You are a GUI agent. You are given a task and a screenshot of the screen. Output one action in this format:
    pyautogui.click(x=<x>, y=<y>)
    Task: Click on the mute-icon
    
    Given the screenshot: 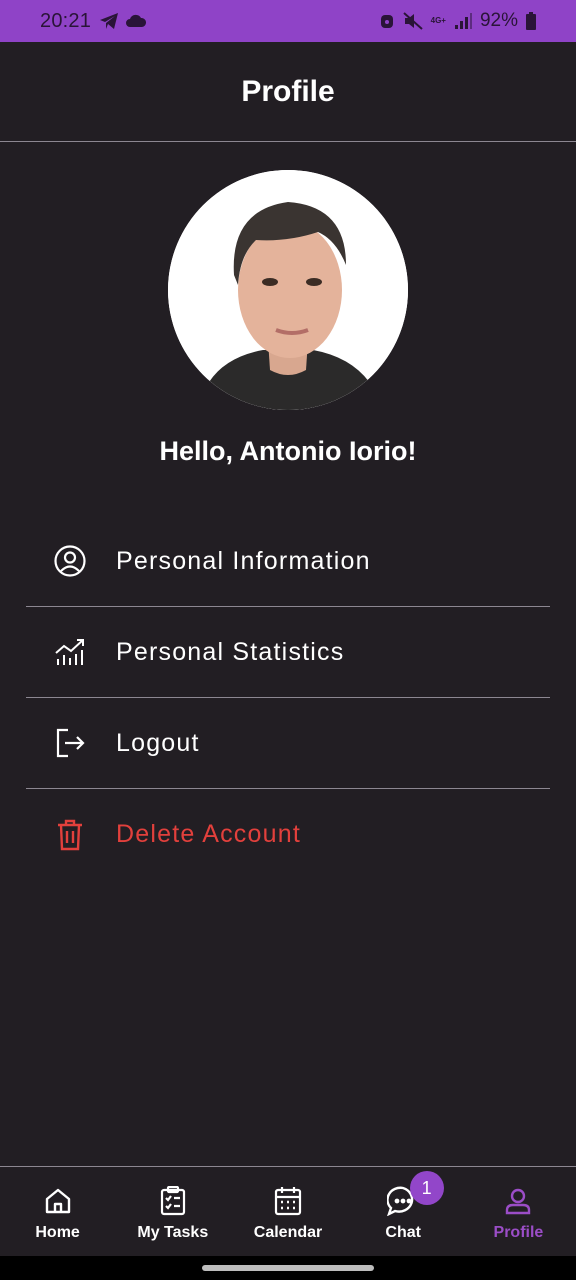 What is the action you would take?
    pyautogui.click(x=412, y=21)
    